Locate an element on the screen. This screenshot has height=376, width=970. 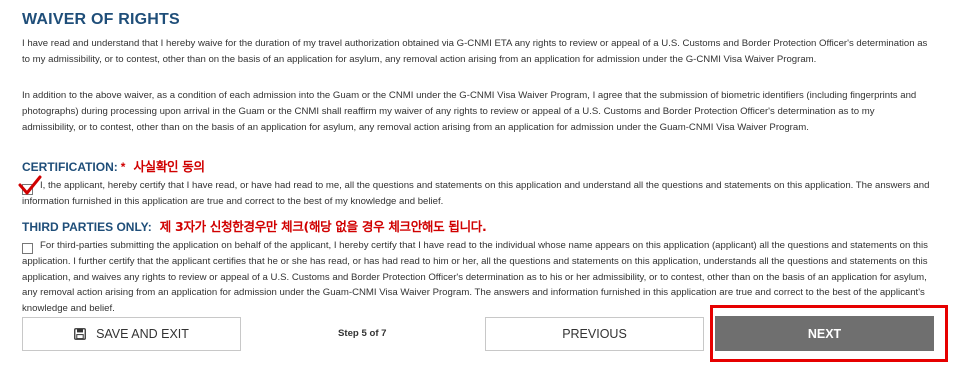
previous-label: PREVIOUS is located at coordinates (594, 334).